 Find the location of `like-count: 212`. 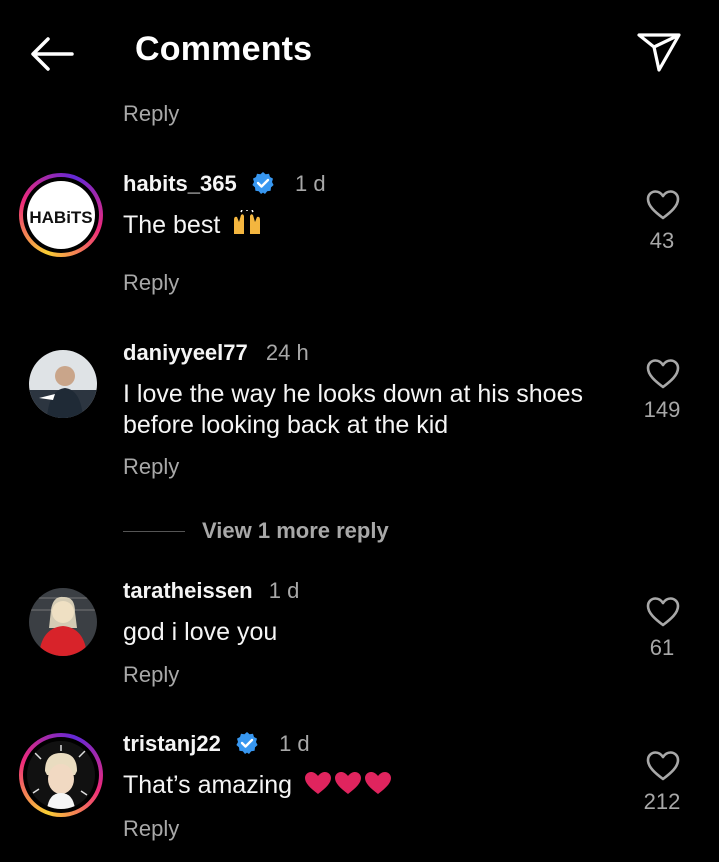

like-count: 212 is located at coordinates (662, 801).